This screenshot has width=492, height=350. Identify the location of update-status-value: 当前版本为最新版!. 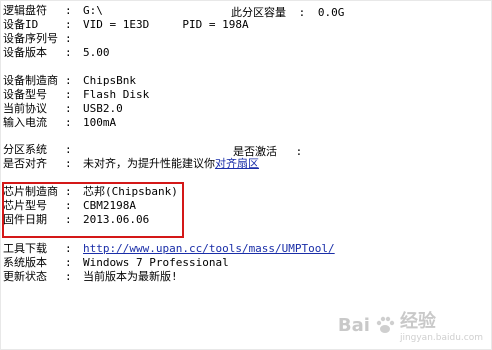
(130, 276).